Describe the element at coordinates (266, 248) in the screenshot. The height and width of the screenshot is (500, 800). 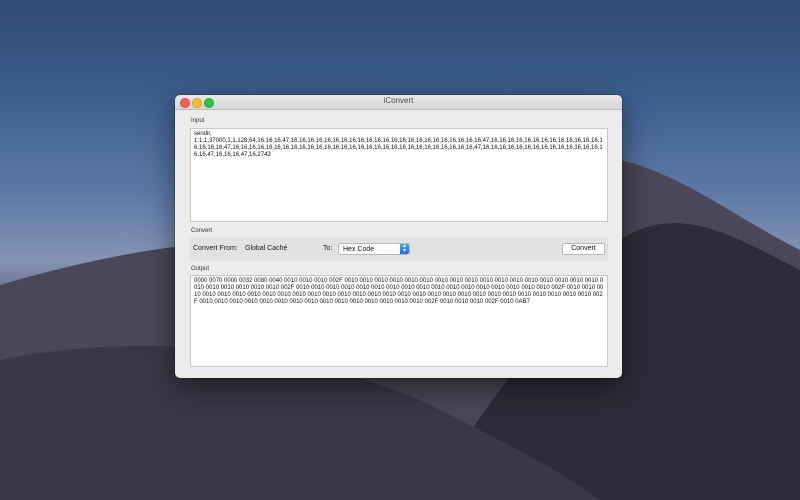
I see `convert-from-value: Global Caché` at that location.